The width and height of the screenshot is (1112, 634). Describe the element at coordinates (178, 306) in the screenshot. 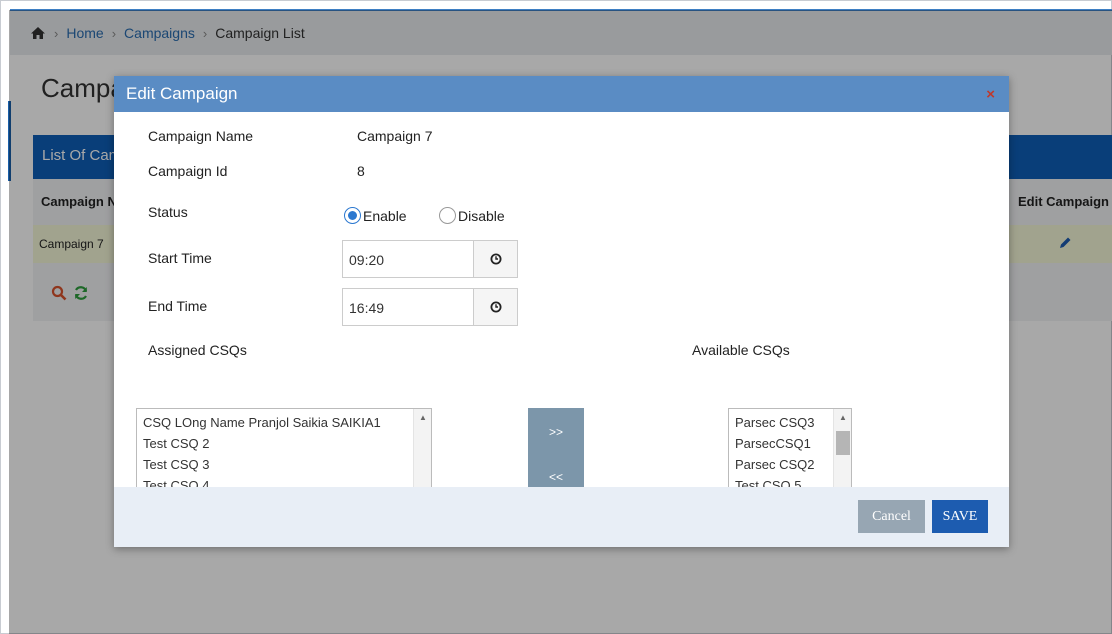

I see `end-time-label: End Time` at that location.